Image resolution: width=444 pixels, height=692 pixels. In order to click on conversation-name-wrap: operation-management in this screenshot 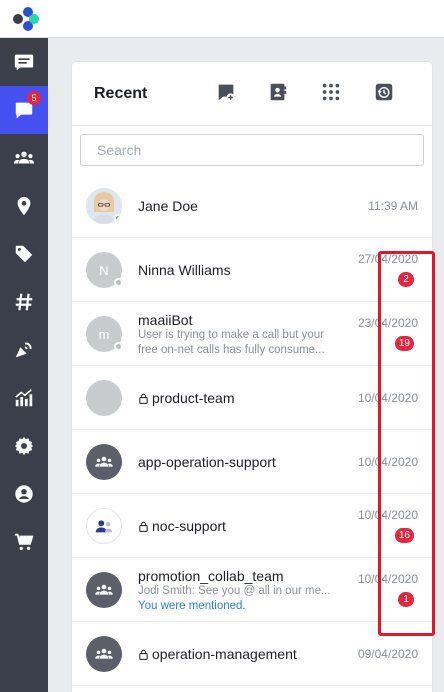, I will do `click(217, 654)`.